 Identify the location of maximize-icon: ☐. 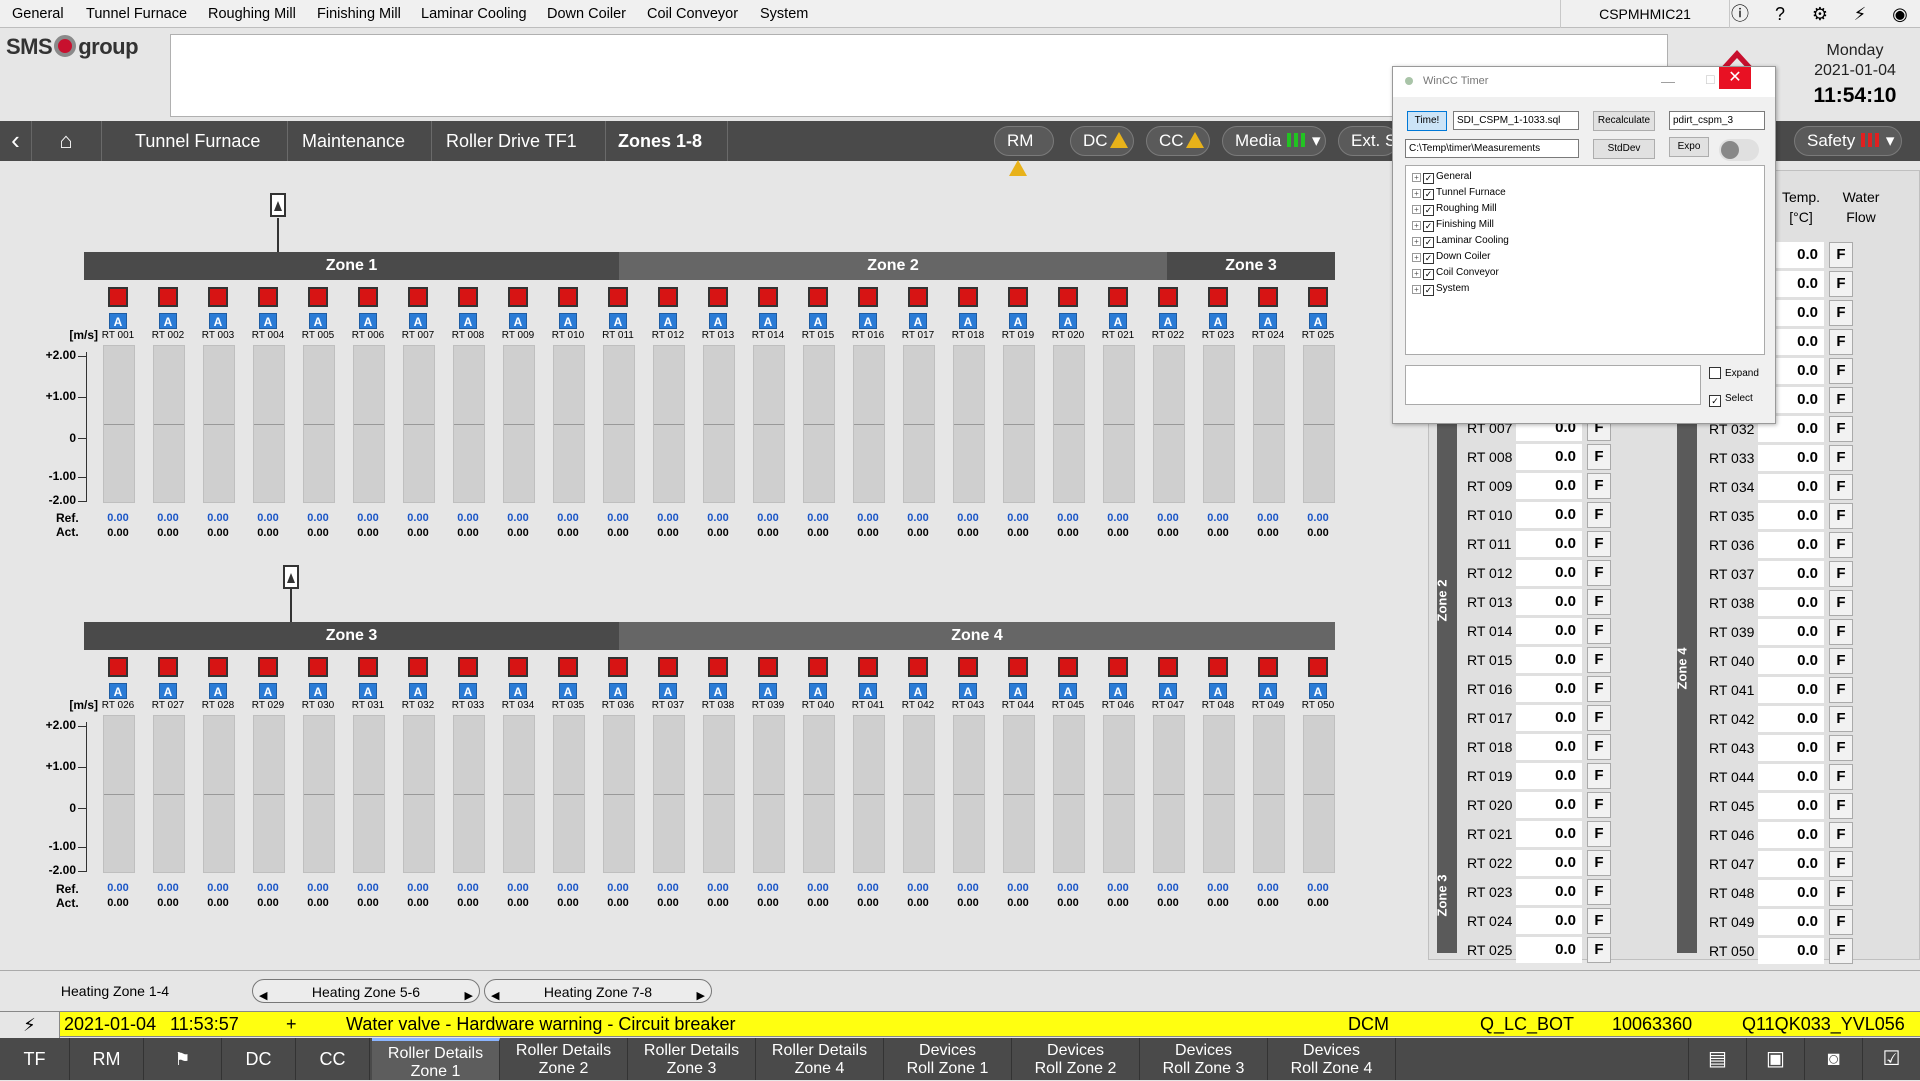
(1710, 80).